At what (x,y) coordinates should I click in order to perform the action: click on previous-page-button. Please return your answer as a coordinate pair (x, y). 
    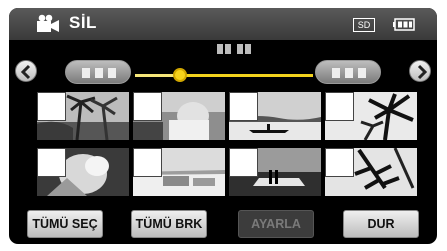
    Looking at the image, I should click on (26, 71).